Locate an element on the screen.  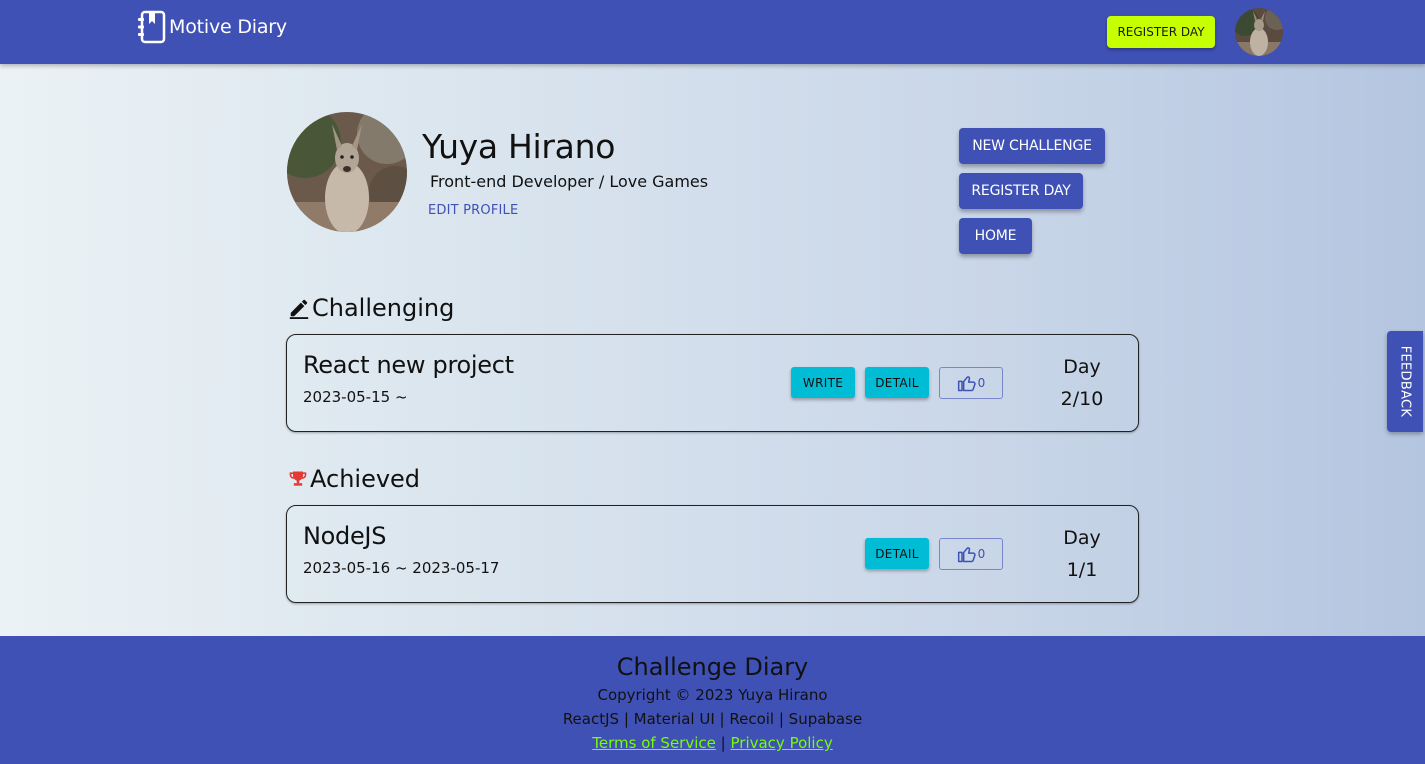
day-count: 1/1 is located at coordinates (1082, 570).